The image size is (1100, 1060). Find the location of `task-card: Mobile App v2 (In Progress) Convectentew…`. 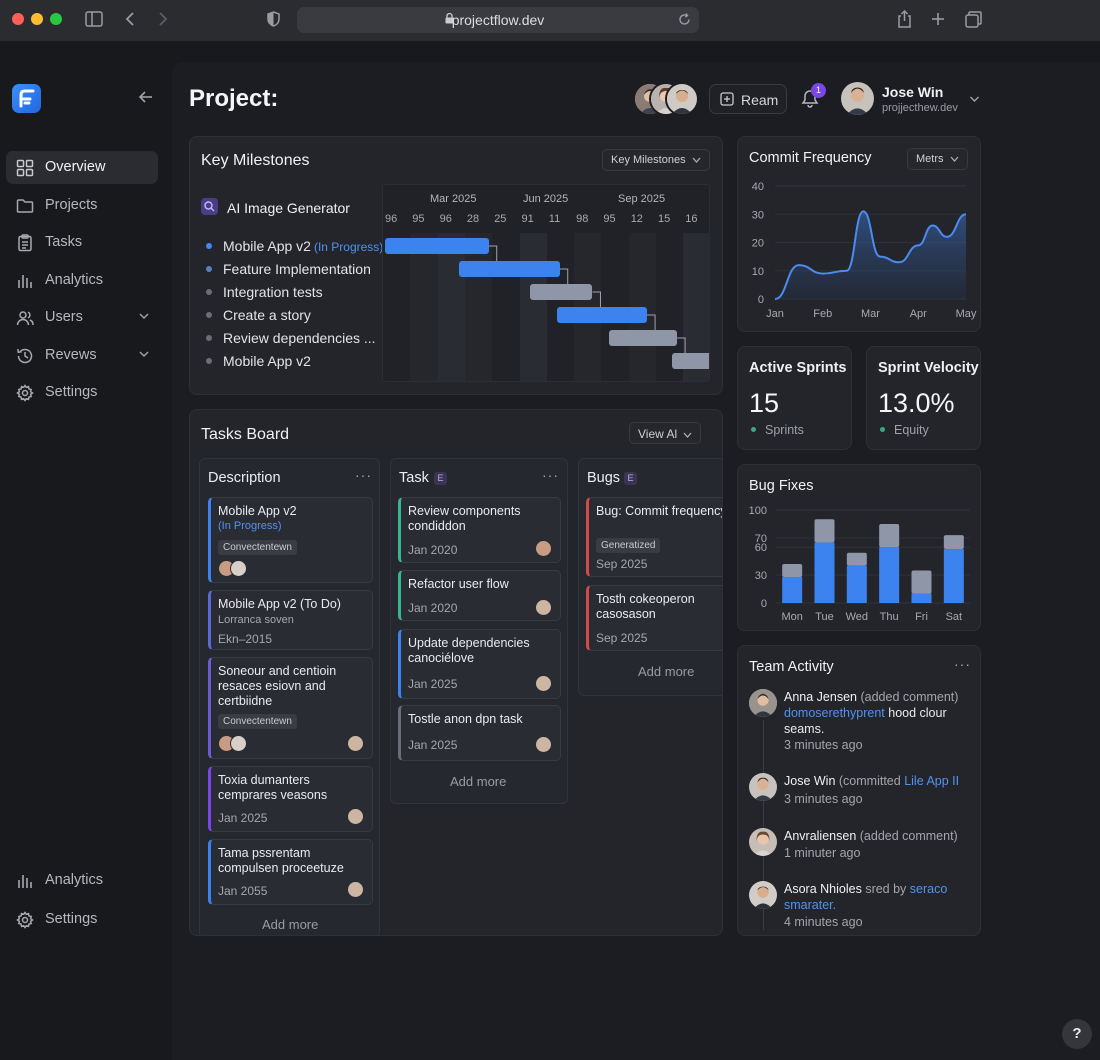

task-card: Mobile App v2 (In Progress) Convectentew… is located at coordinates (290, 540).